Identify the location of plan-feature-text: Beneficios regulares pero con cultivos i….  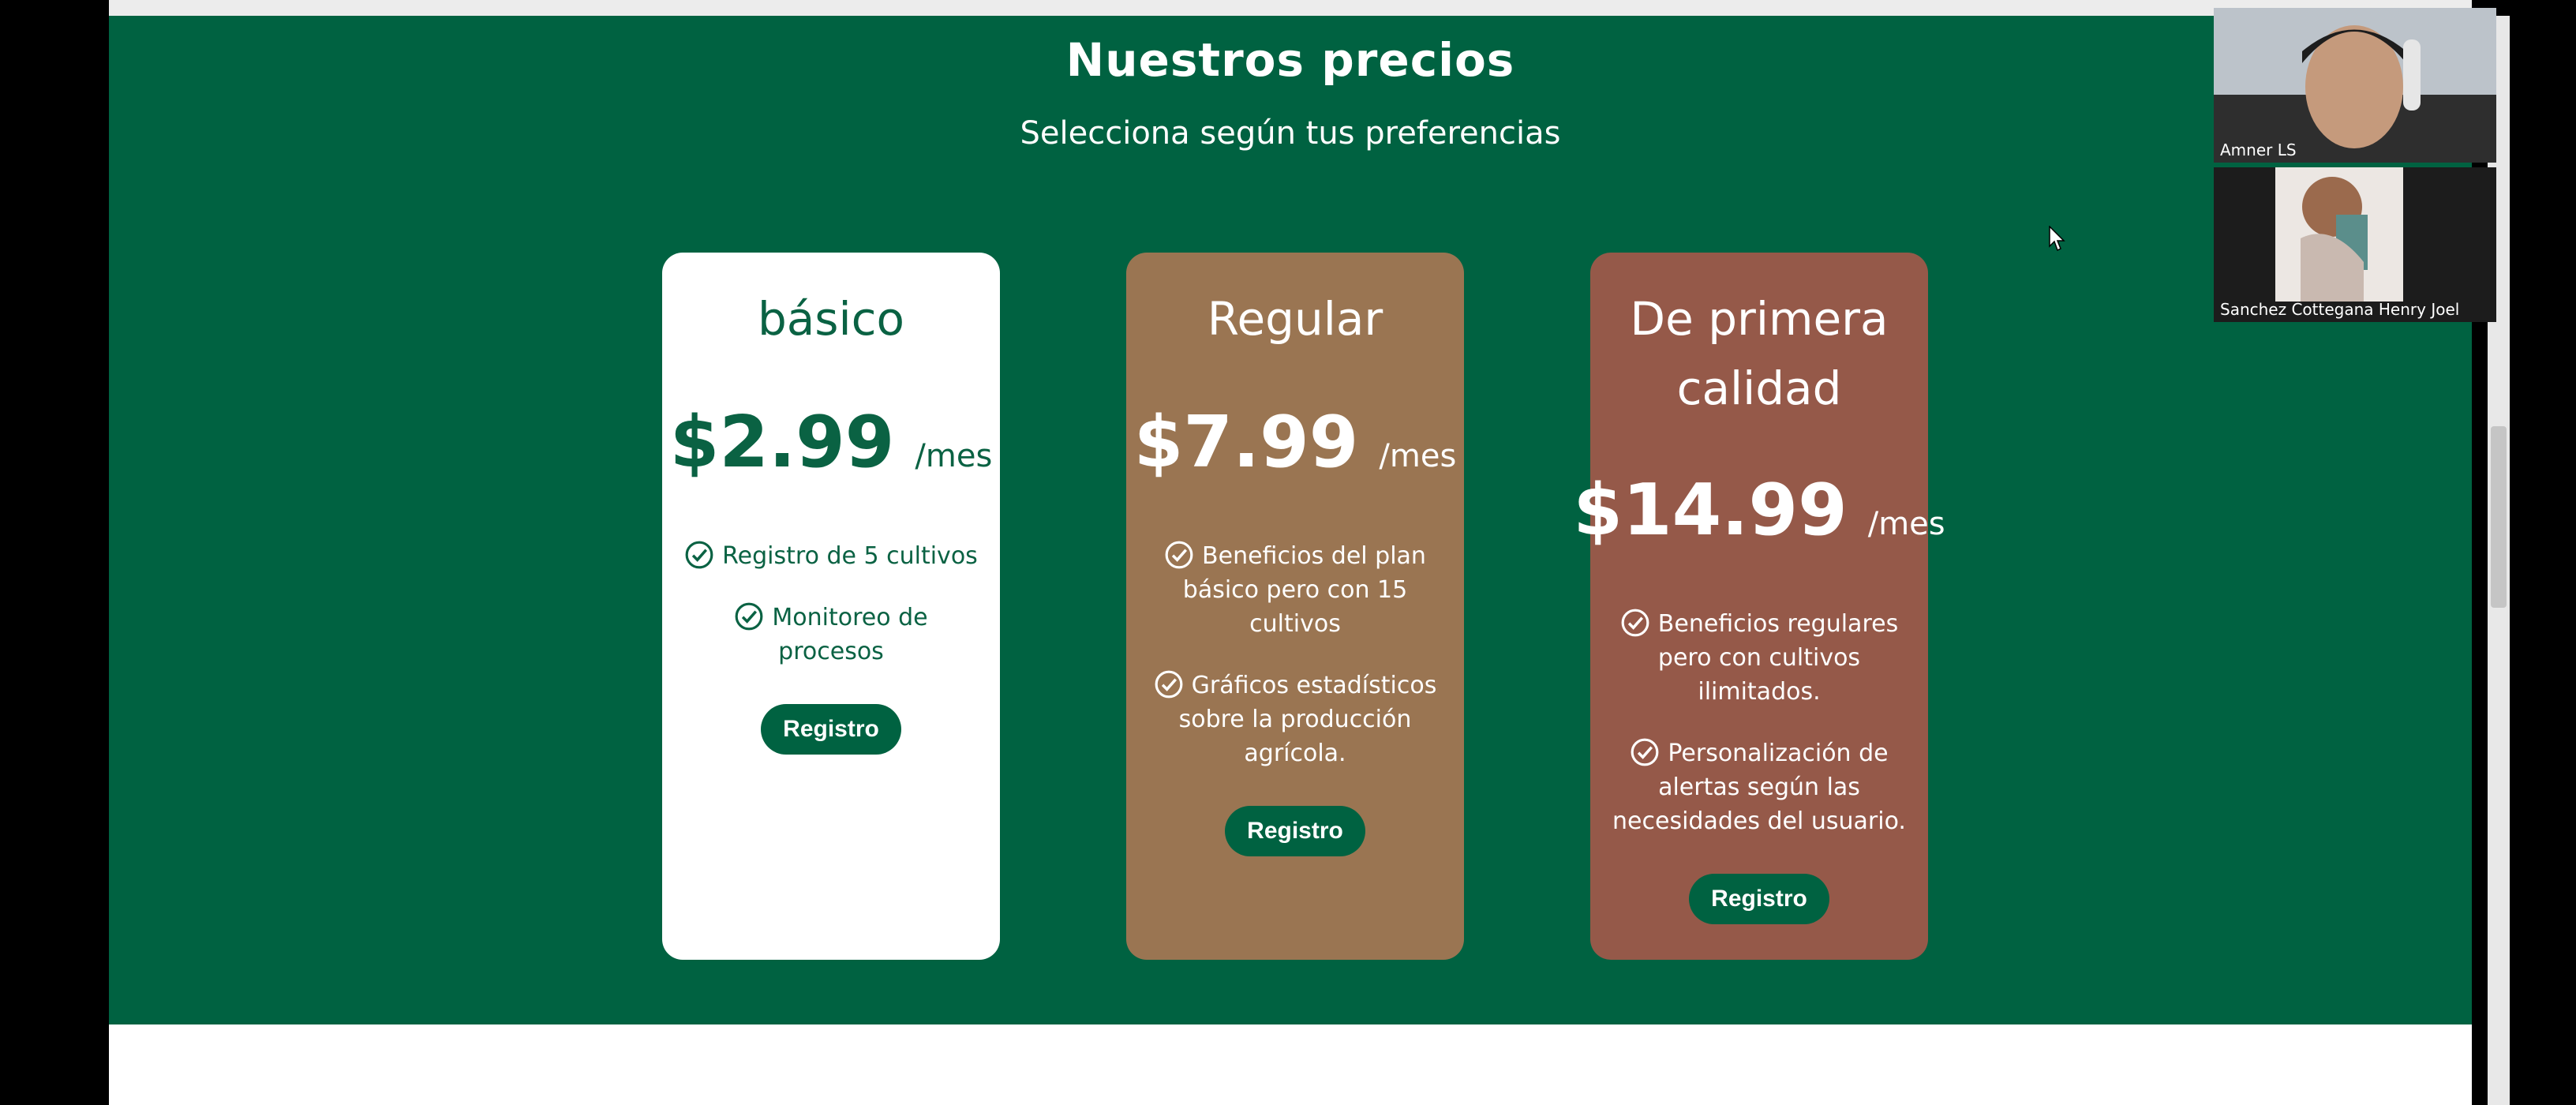
(1778, 658).